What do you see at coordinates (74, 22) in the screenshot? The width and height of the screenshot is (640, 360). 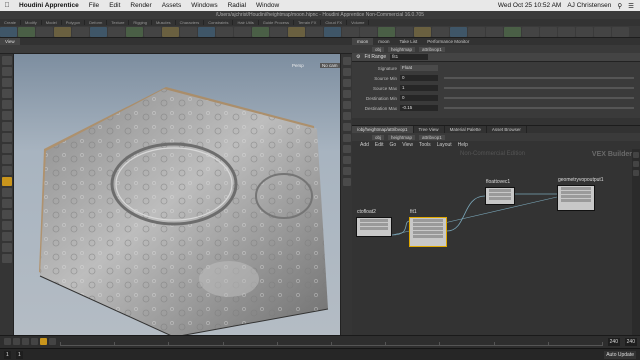 I see `shelf-tab: Polygon` at bounding box center [74, 22].